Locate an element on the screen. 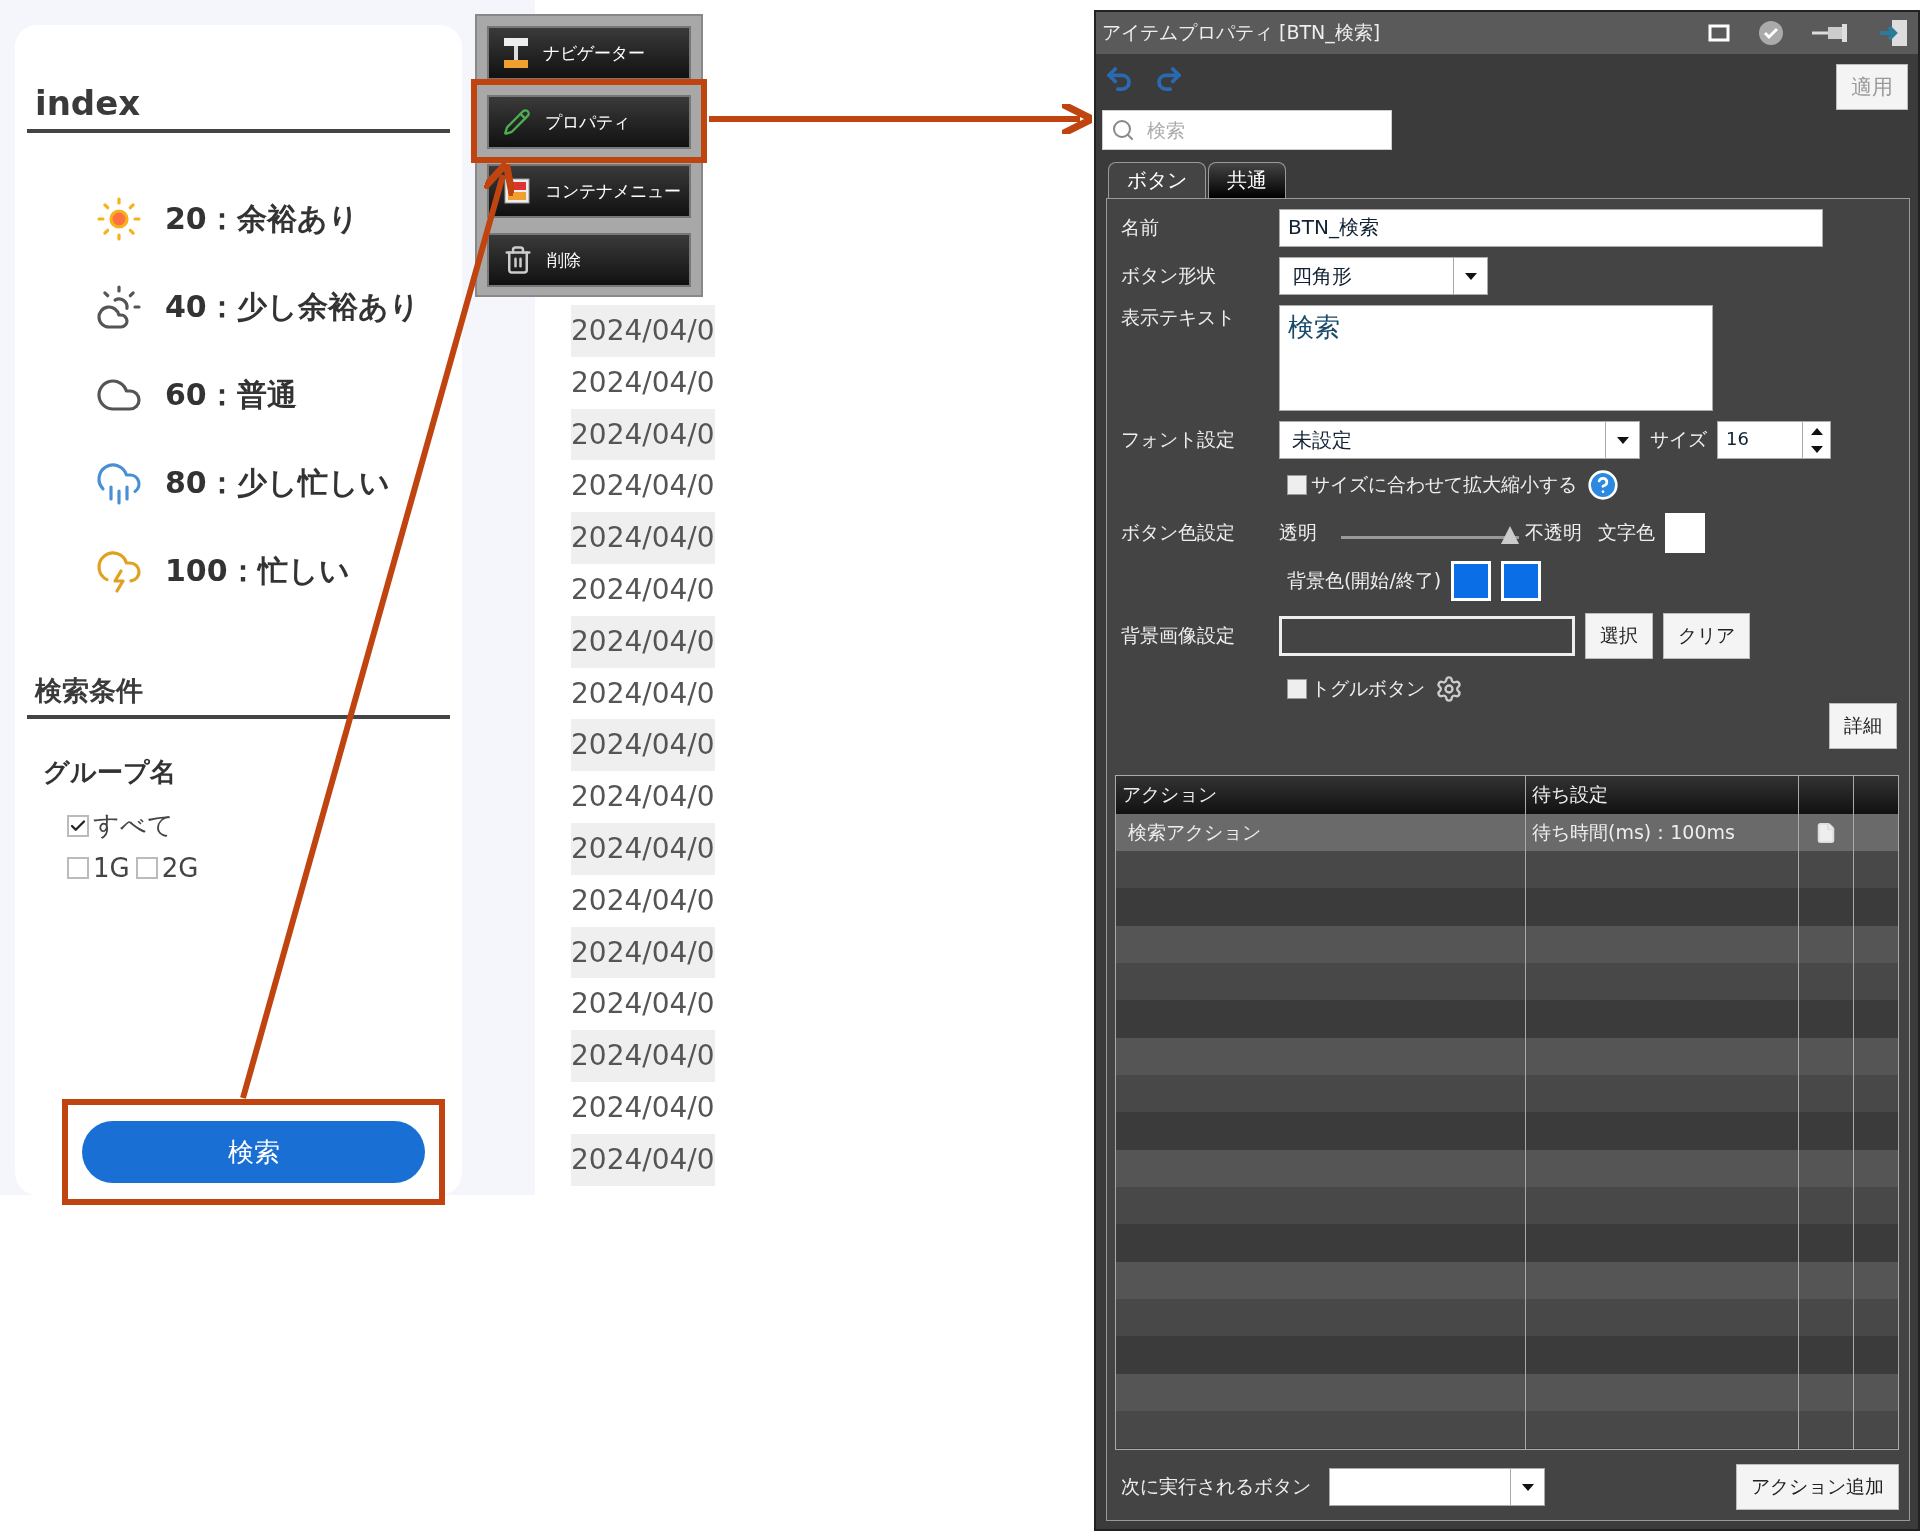  field-label: 背景画像設定 is located at coordinates (1178, 635).